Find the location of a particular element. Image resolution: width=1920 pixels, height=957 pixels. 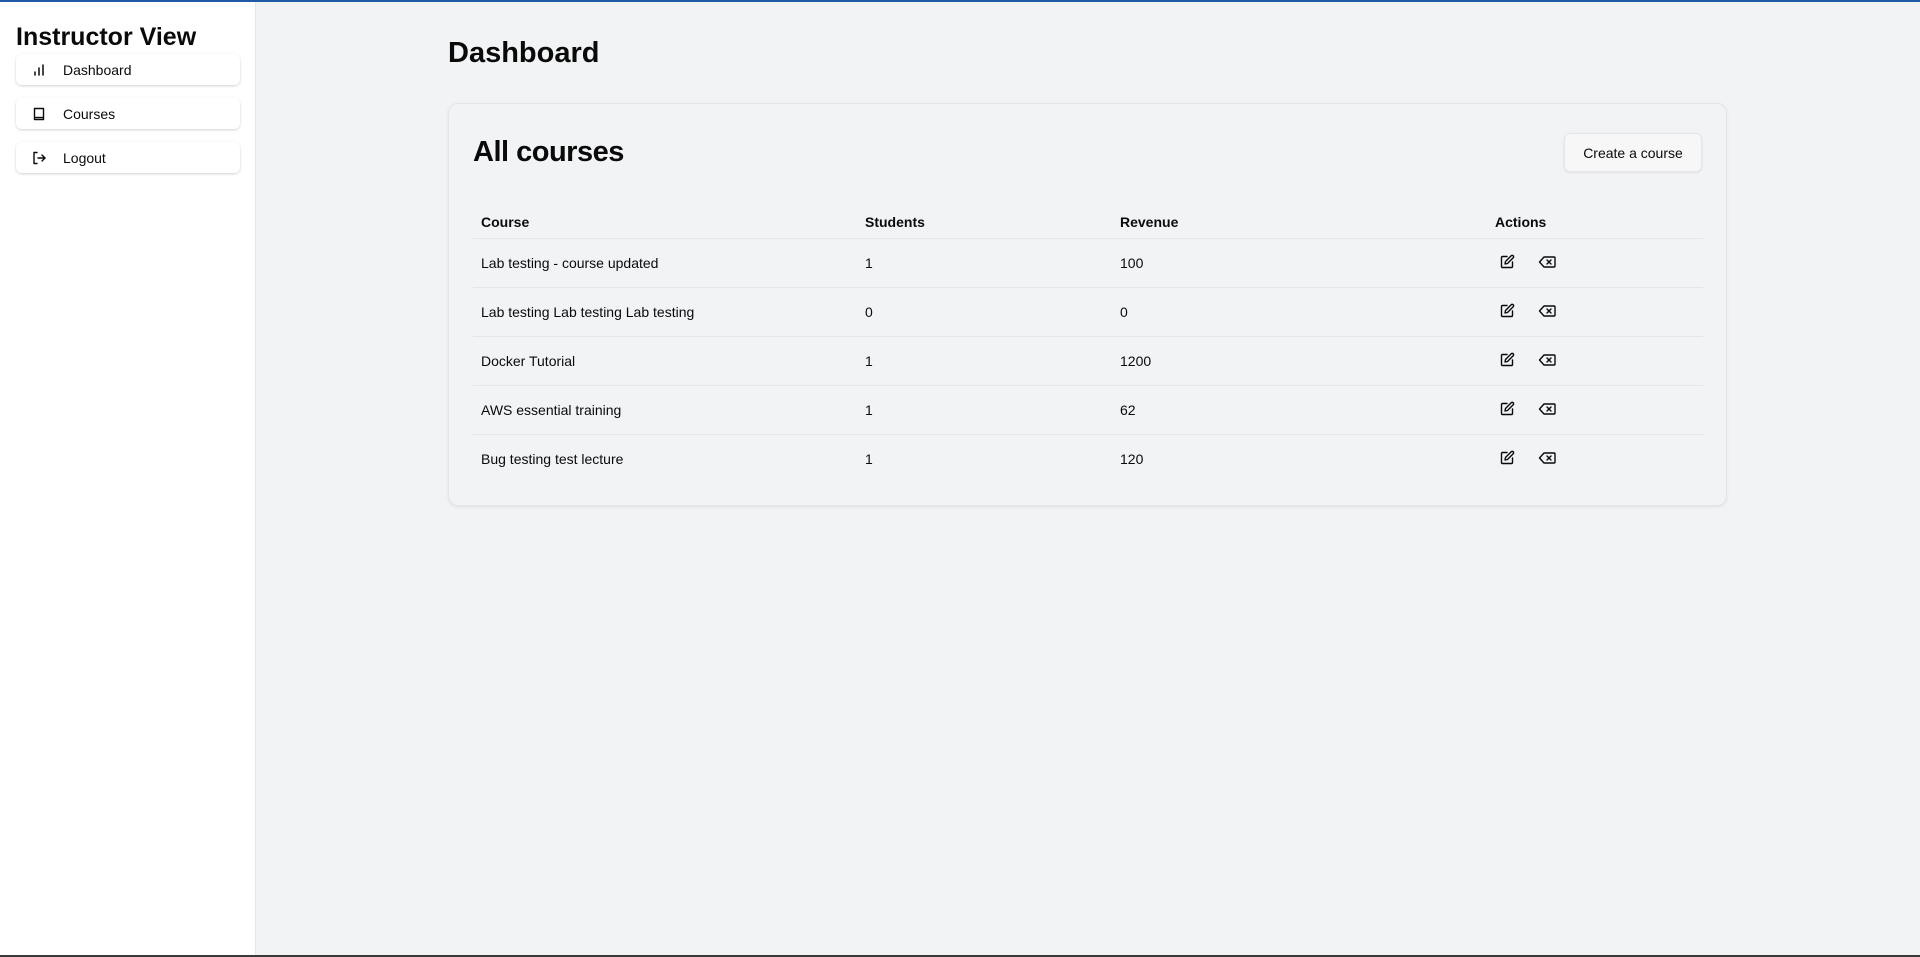

revenue-value: 100 is located at coordinates (1297, 263).